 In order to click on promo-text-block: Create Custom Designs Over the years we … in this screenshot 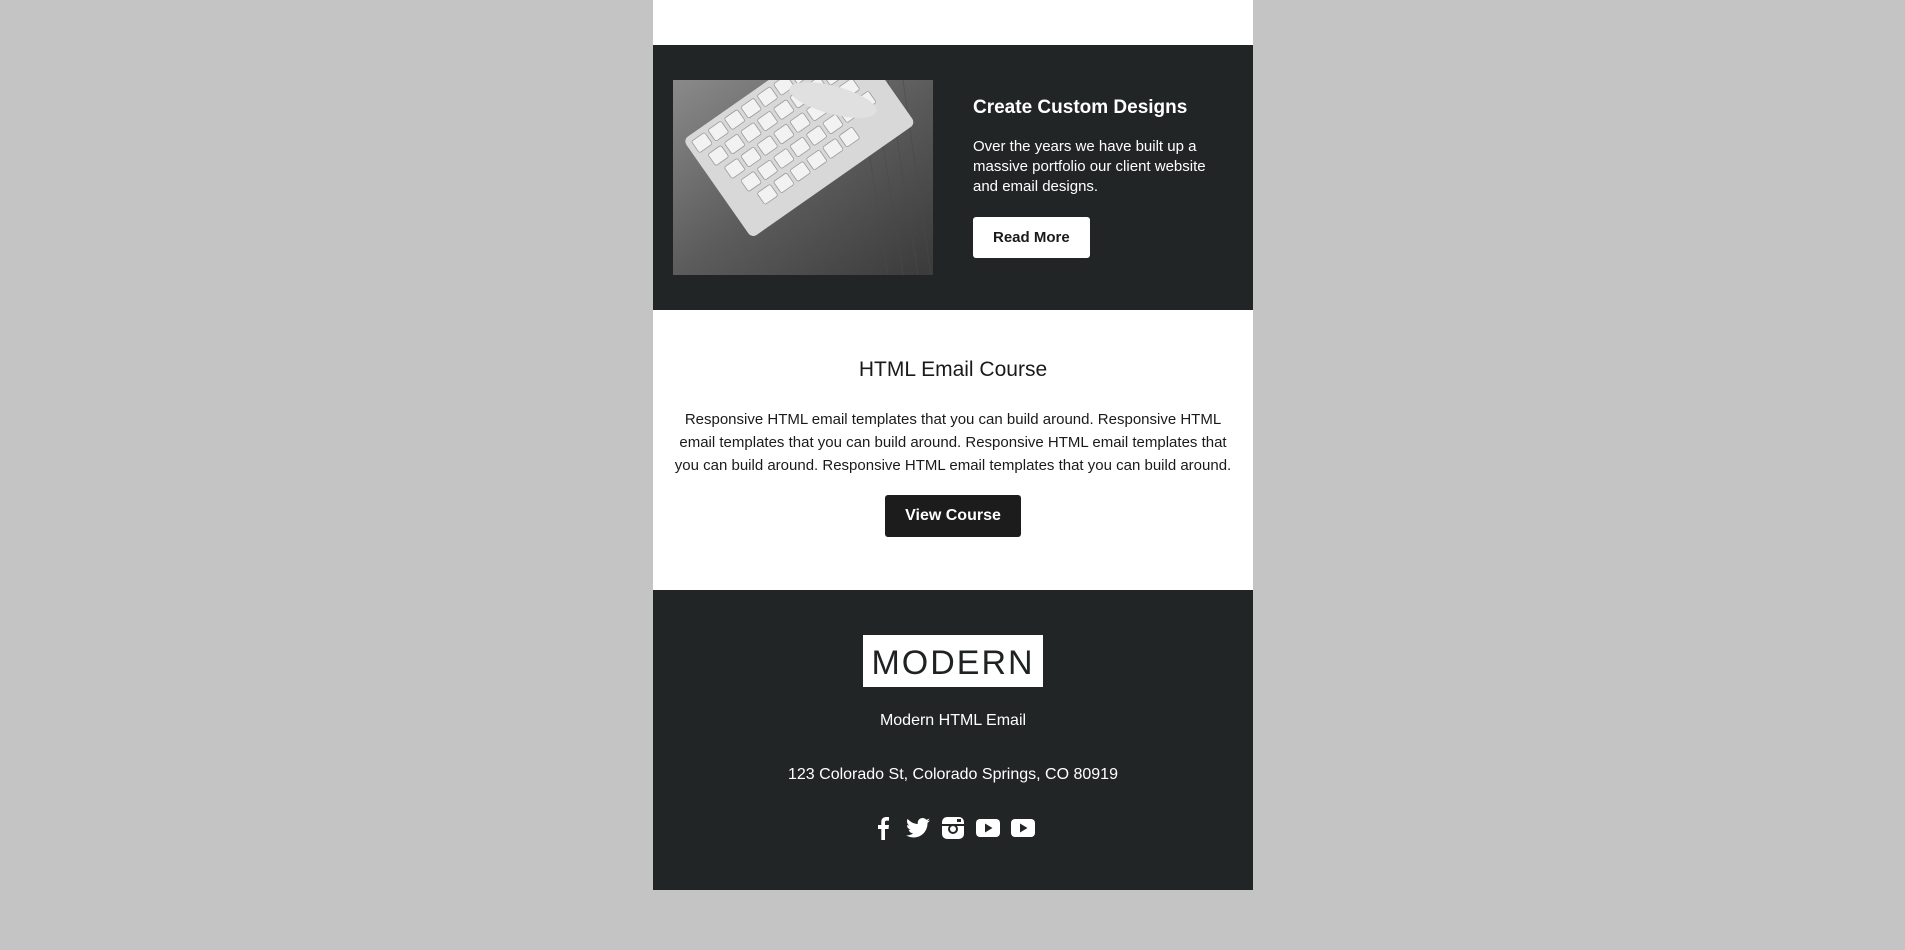, I will do `click(1095, 177)`.